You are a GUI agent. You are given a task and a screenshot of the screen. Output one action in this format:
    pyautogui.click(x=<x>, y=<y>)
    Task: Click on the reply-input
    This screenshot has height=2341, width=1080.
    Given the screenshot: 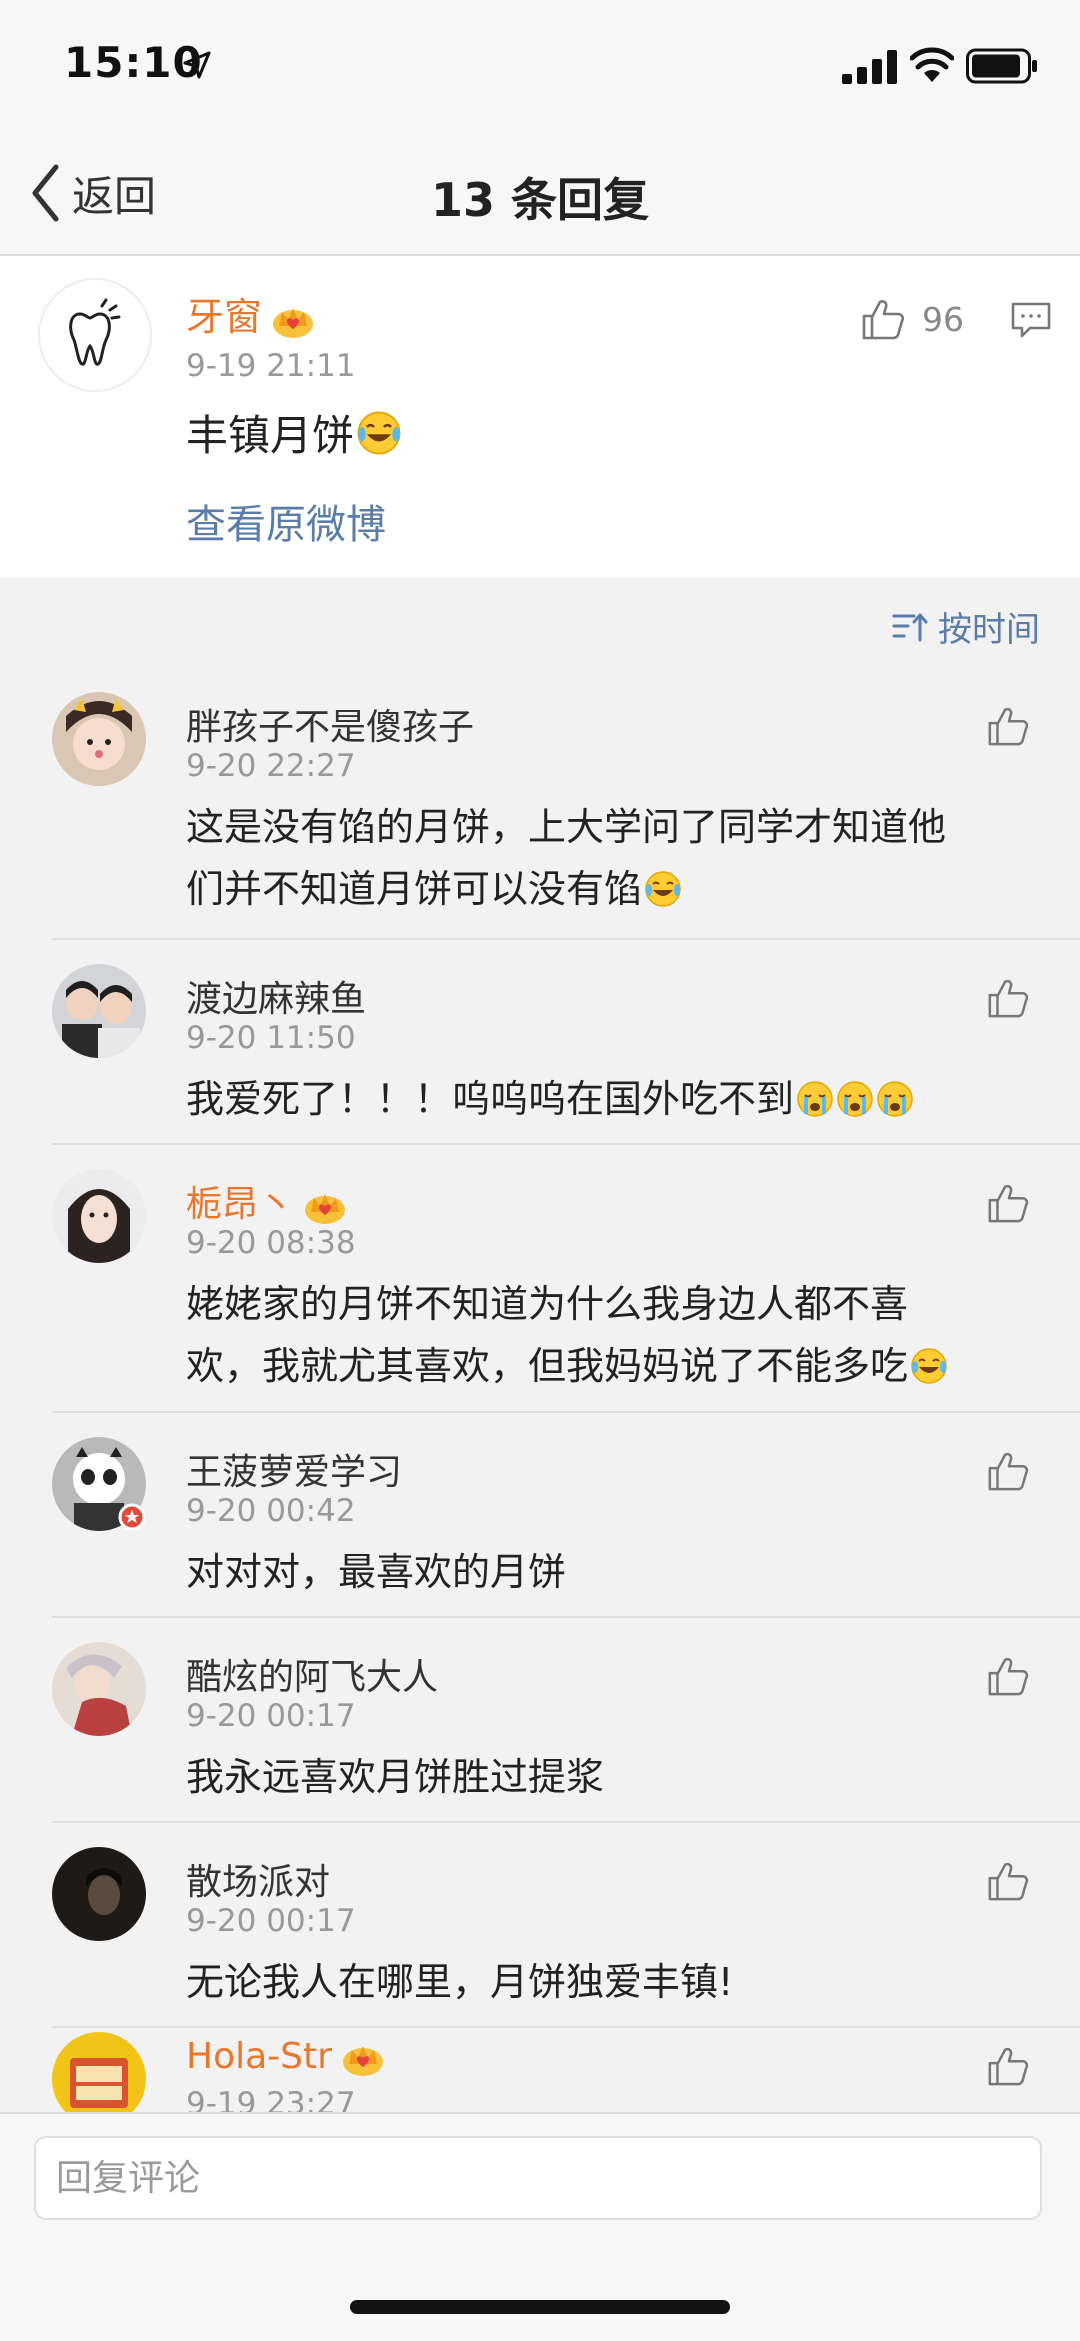 What is the action you would take?
    pyautogui.click(x=538, y=2178)
    